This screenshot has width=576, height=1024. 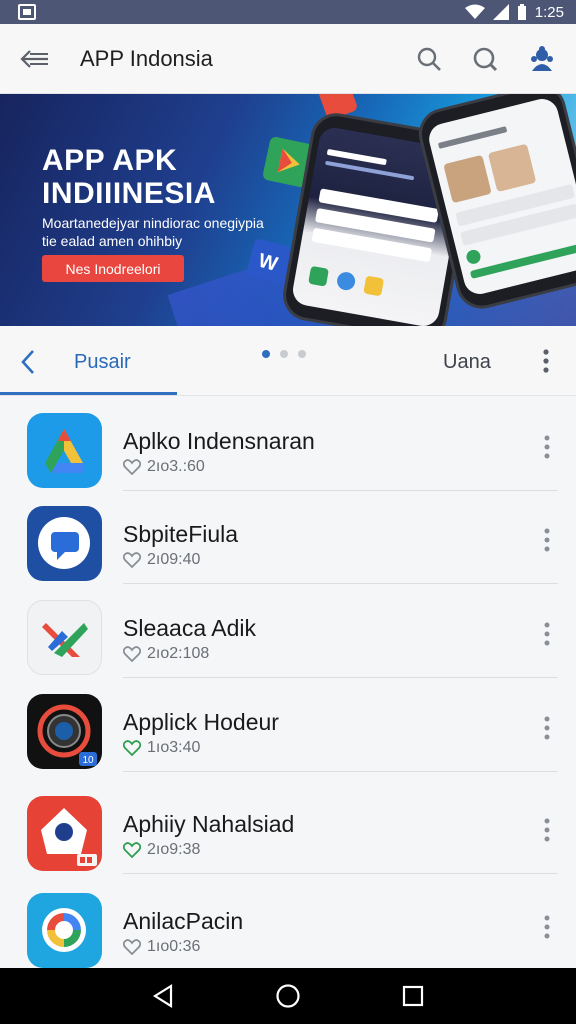 I want to click on nav-back-button, so click(x=163, y=996).